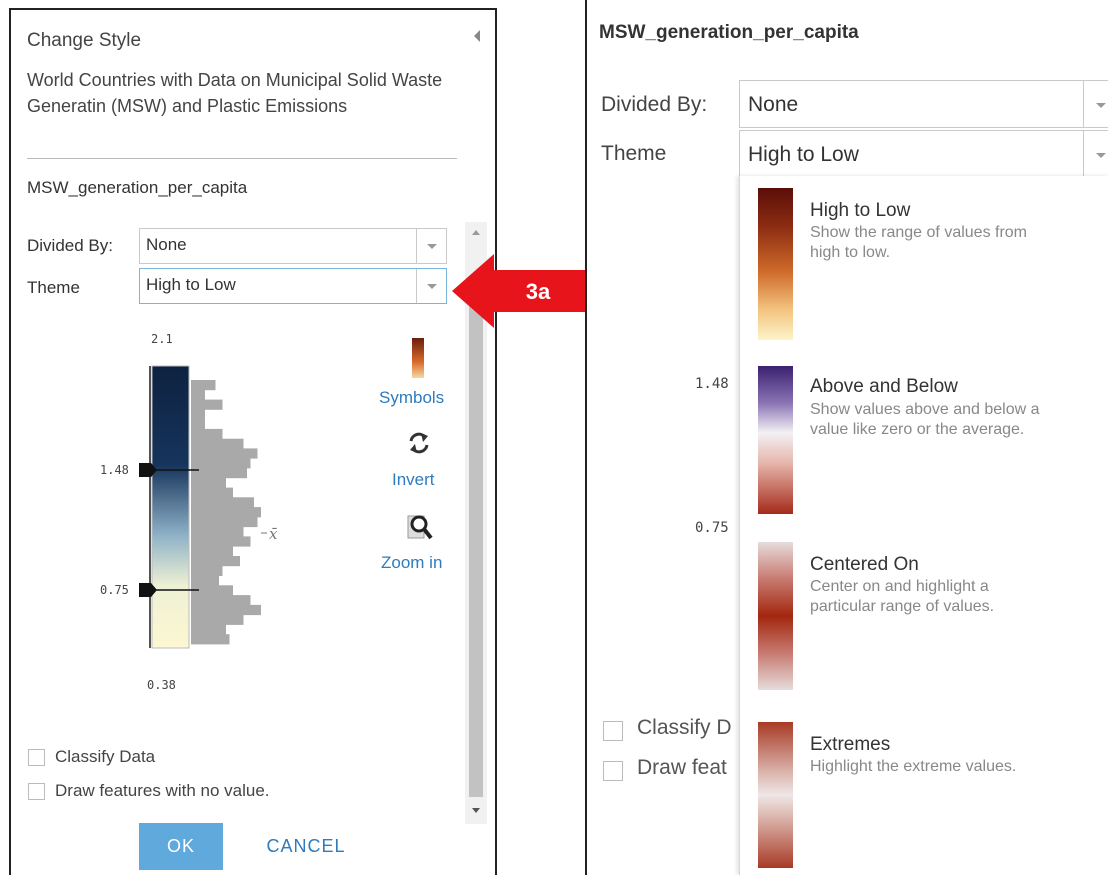 The image size is (1108, 875). Describe the element at coordinates (162, 790) in the screenshot. I see `draw-no-value-label: Draw features with no value.` at that location.